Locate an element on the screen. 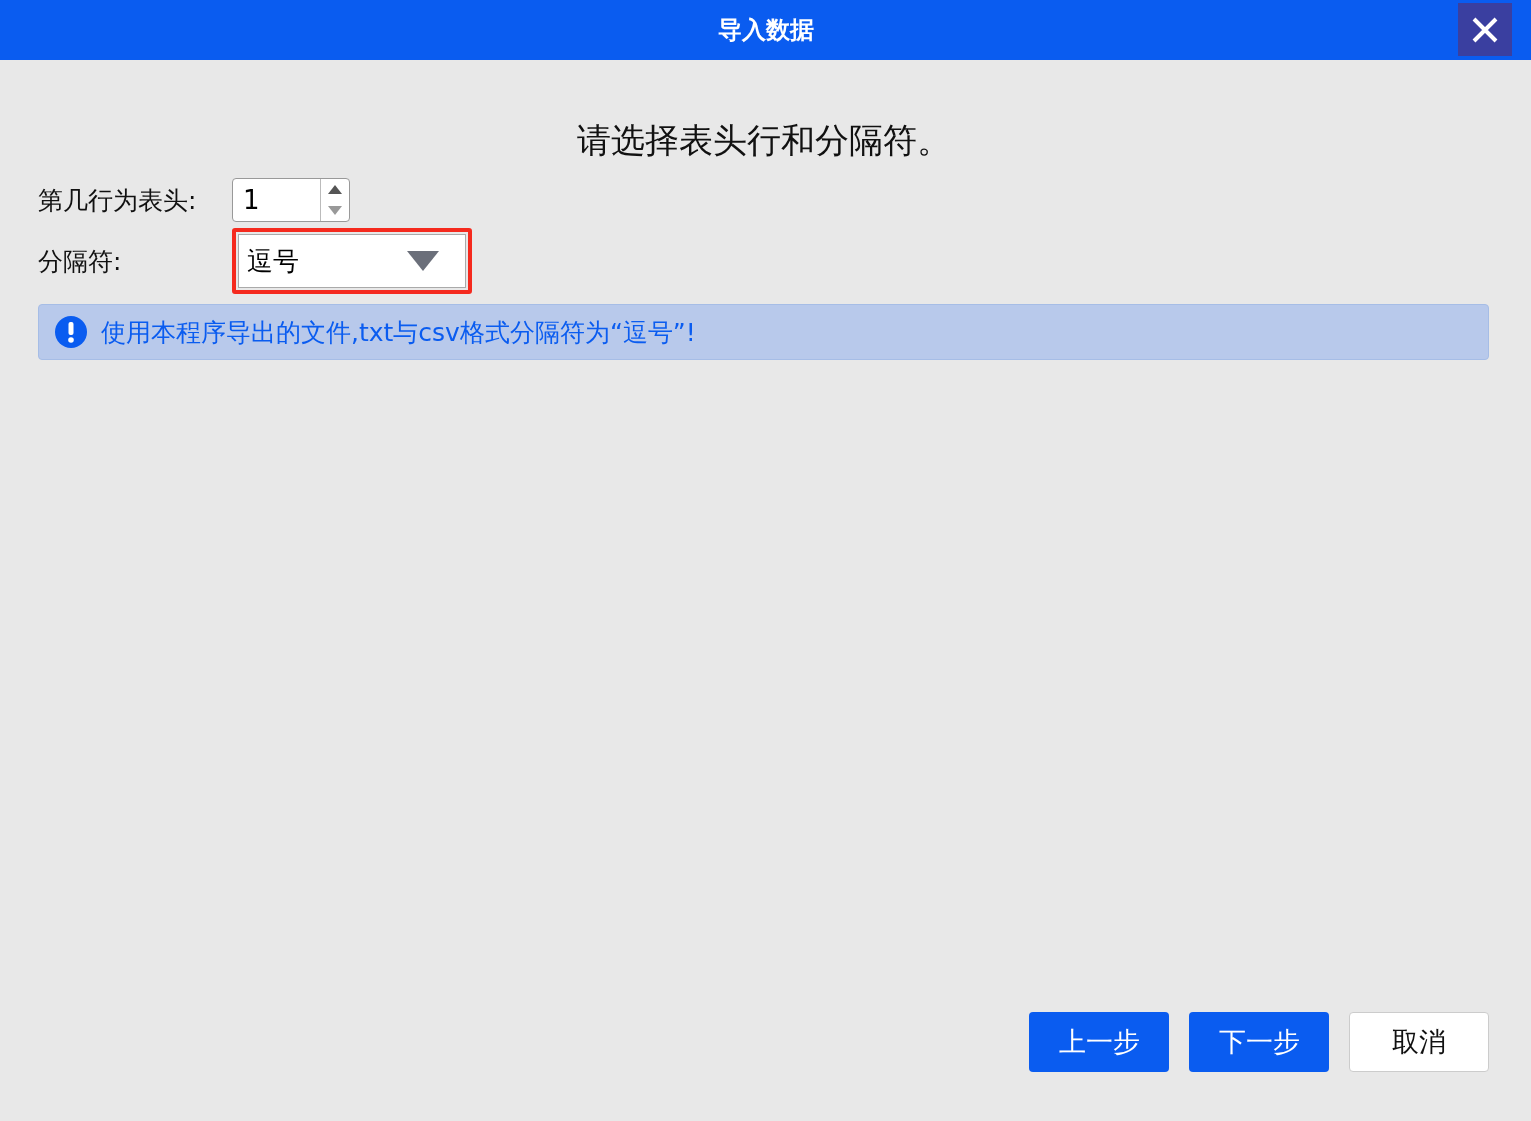 The width and height of the screenshot is (1531, 1121). number-spinner: 1 is located at coordinates (291, 200).